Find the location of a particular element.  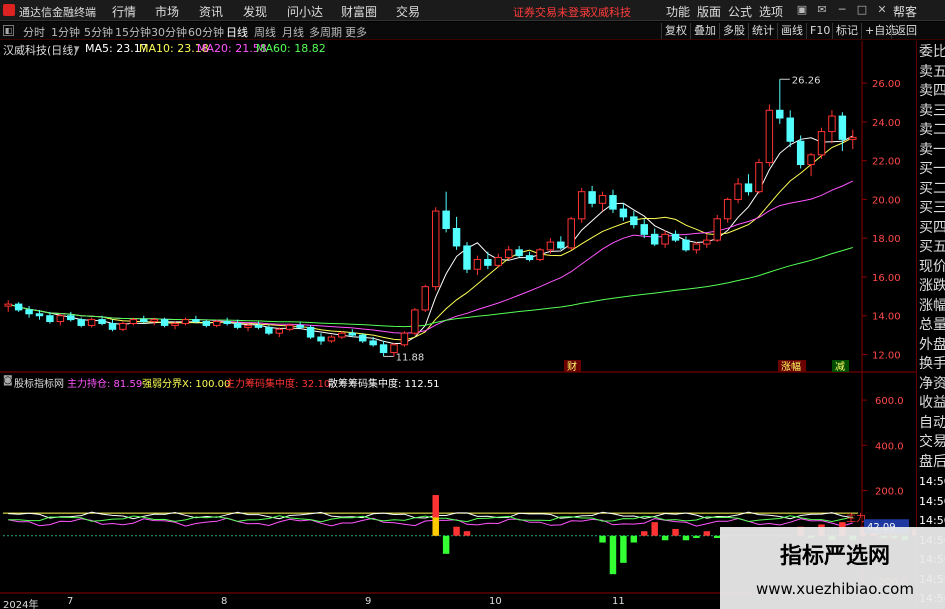

quote-panel-item: 总量 is located at coordinates (932, 325).